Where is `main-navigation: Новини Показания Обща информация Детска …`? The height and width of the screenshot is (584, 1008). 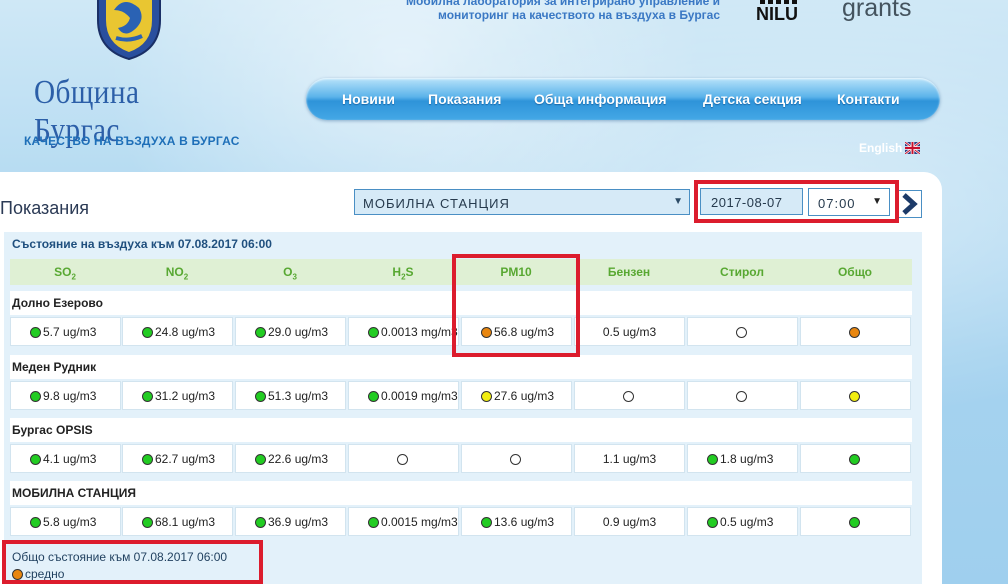
main-navigation: Новини Показания Обща информация Детска … is located at coordinates (623, 99).